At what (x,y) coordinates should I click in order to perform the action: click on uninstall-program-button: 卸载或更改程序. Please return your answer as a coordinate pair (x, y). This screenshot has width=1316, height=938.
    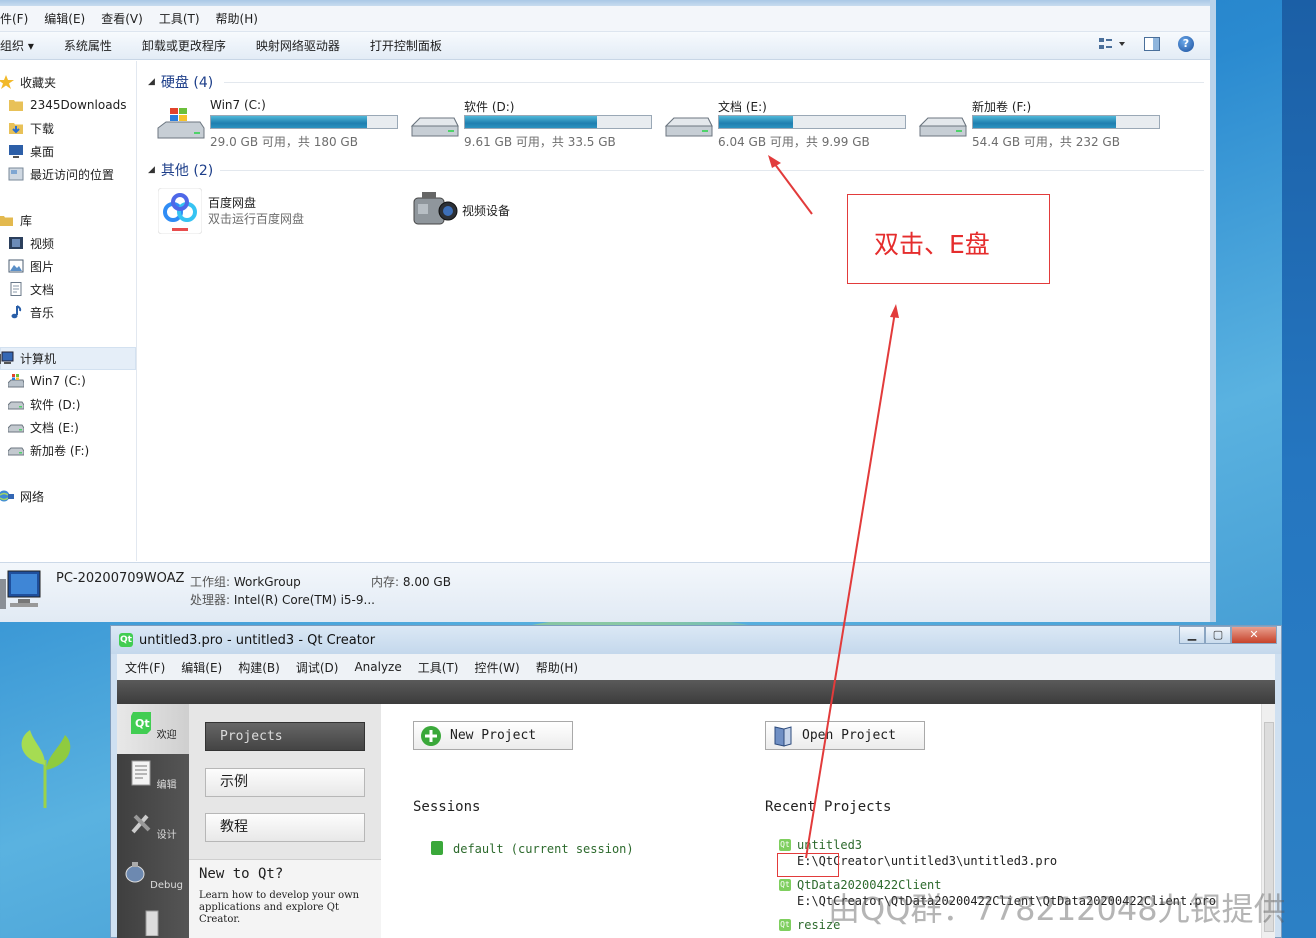
    Looking at the image, I should click on (184, 45).